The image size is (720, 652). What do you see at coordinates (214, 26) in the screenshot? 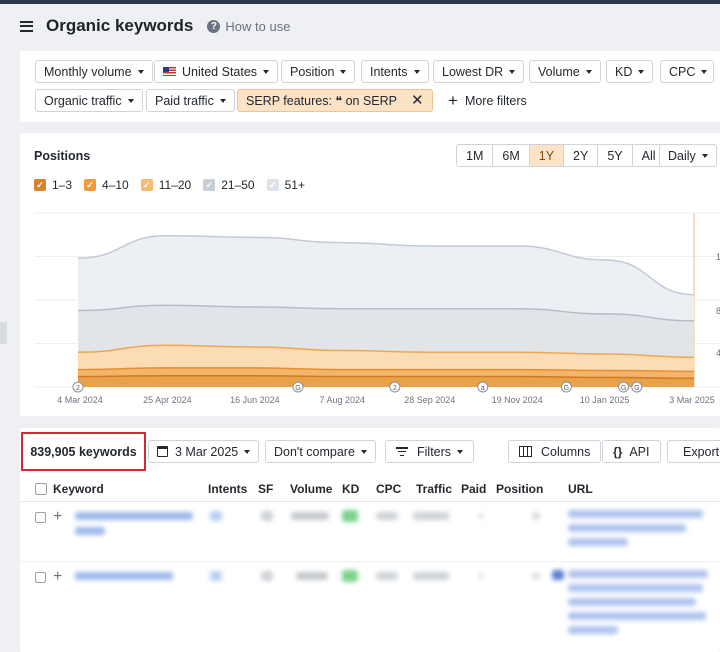
I see `question-icon: ?` at bounding box center [214, 26].